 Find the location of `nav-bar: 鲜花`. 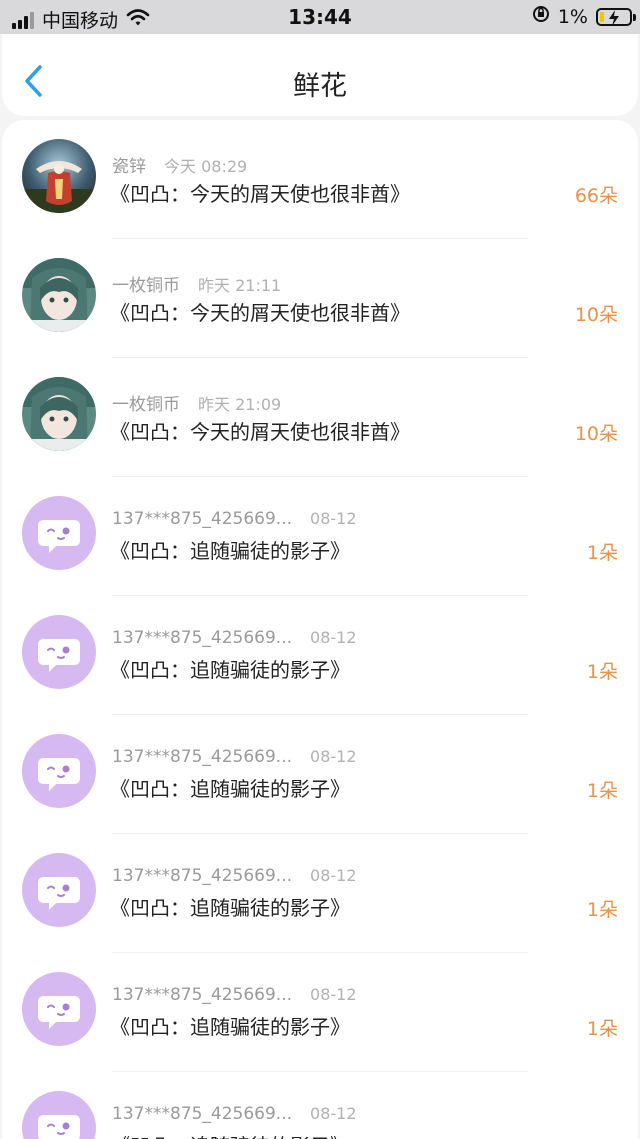

nav-bar: 鲜花 is located at coordinates (320, 75).